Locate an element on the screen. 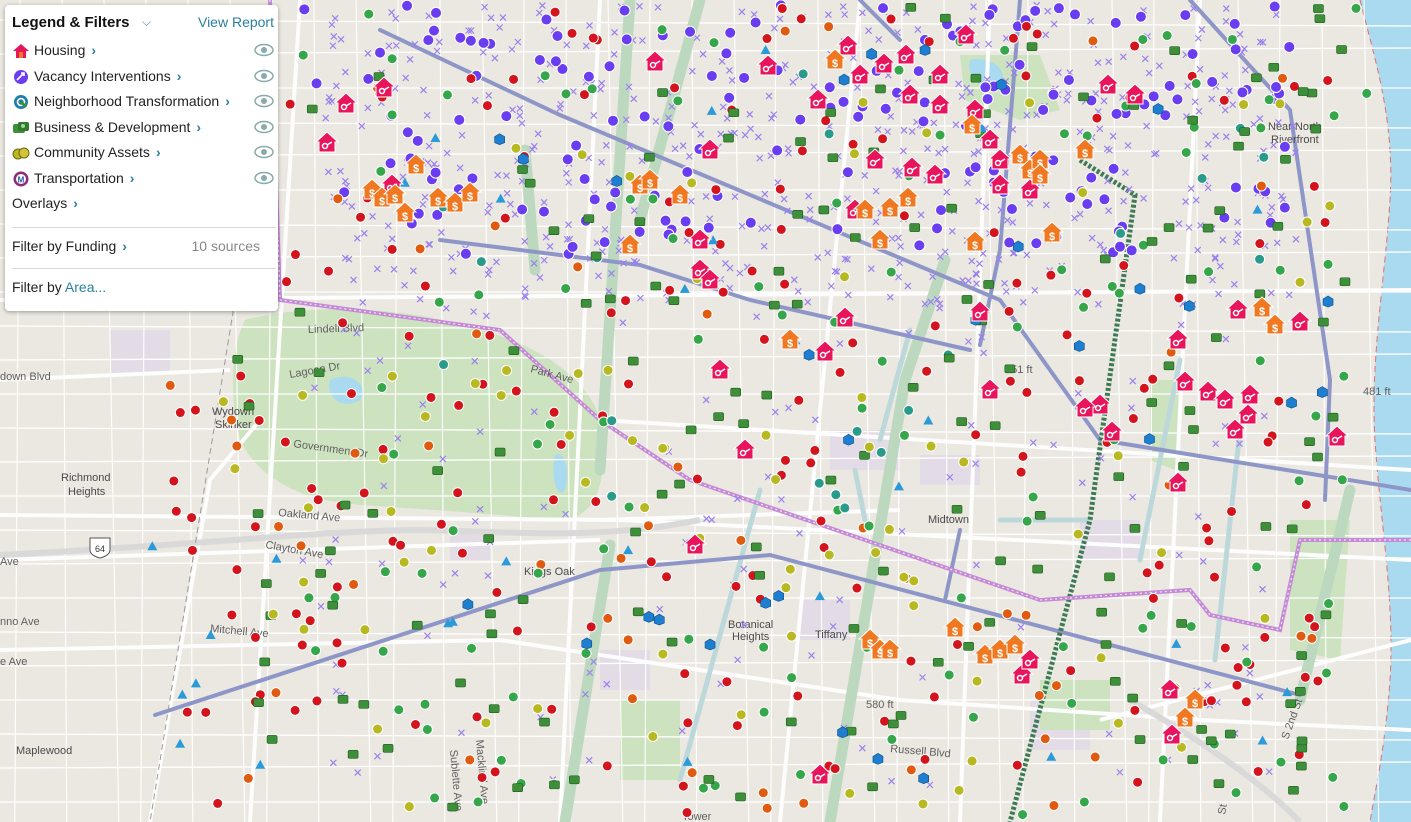  filter-funding: Filter by Funding › 10 sources is located at coordinates (143, 246).